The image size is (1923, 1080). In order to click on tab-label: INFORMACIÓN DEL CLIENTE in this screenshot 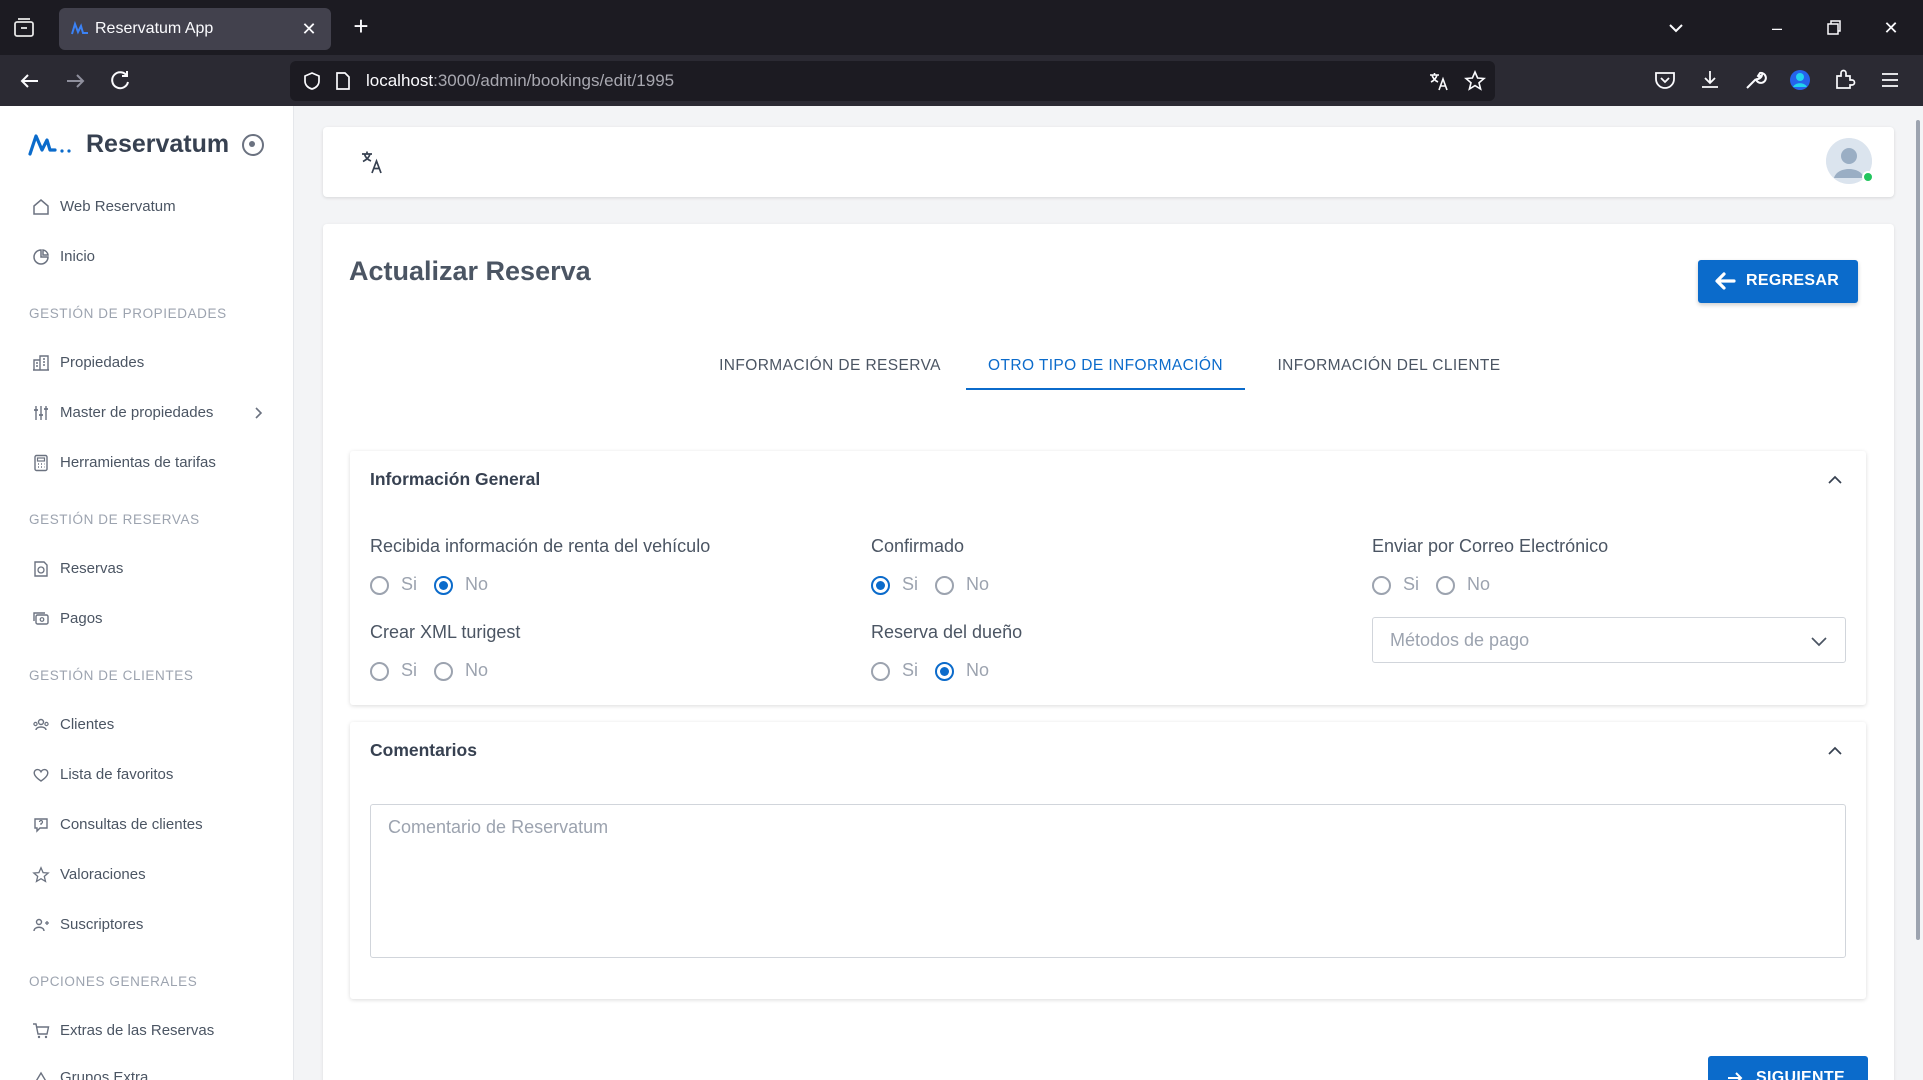, I will do `click(1389, 365)`.